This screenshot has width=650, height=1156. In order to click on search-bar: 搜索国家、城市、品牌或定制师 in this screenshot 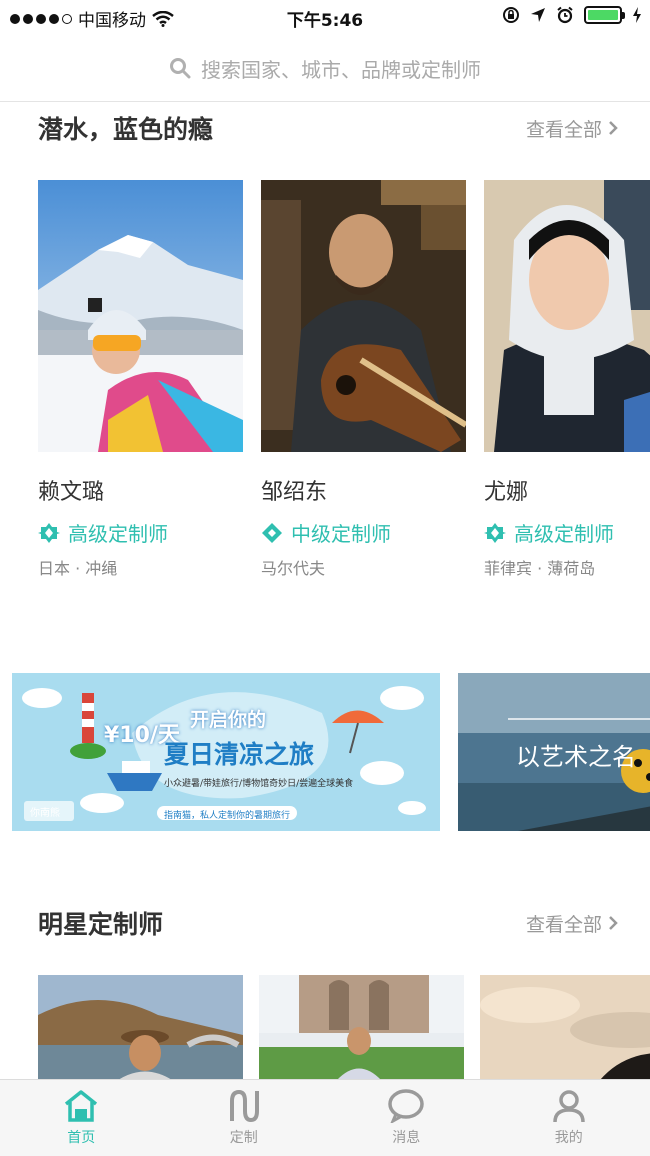, I will do `click(325, 68)`.